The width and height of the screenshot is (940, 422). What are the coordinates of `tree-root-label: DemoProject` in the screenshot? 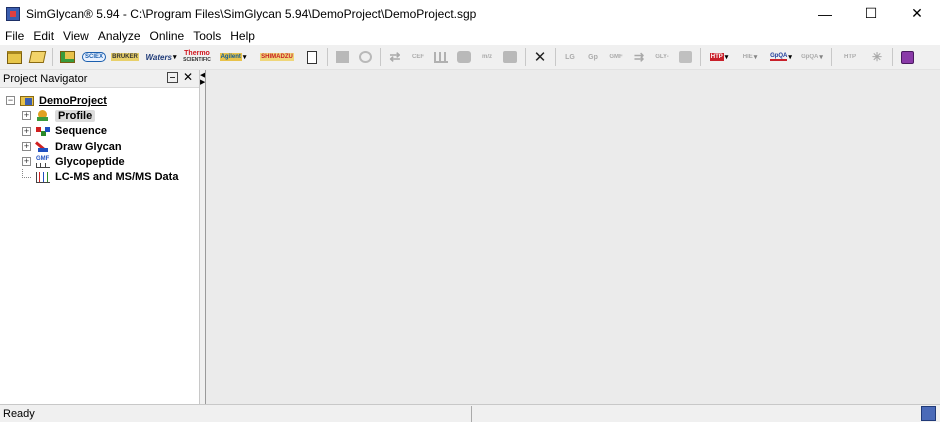 It's located at (73, 100).